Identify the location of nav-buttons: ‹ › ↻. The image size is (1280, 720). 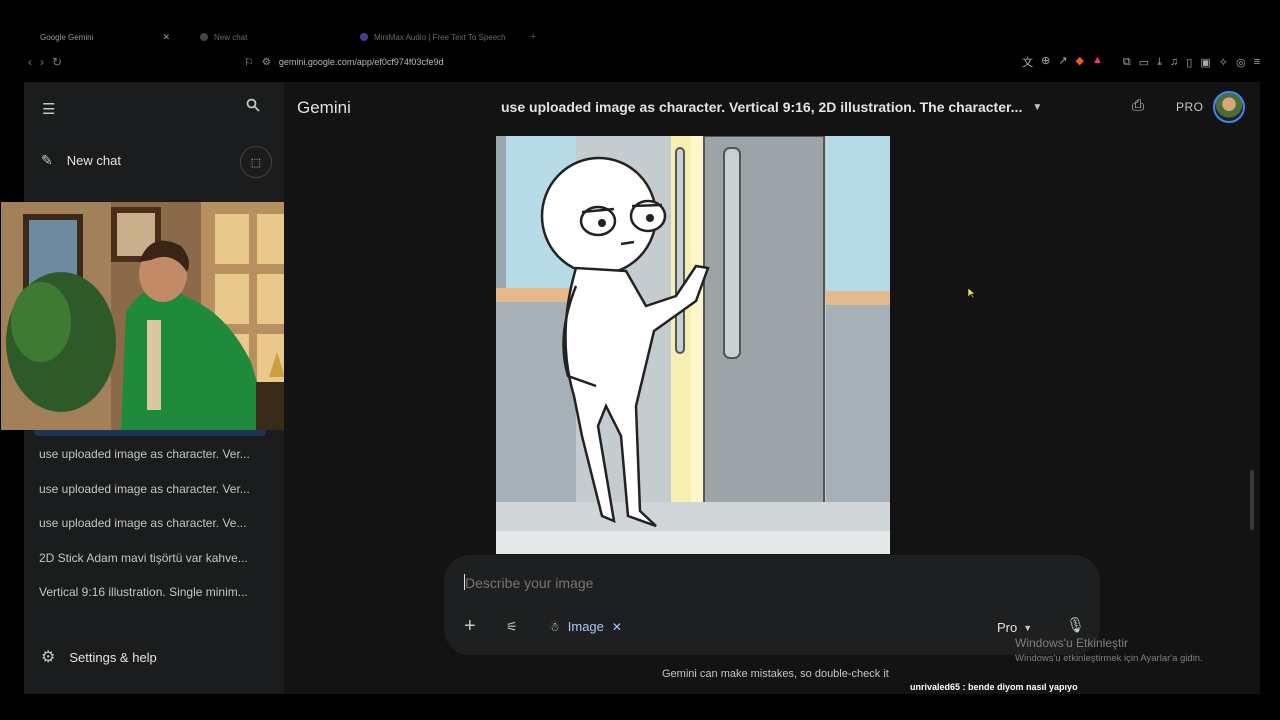
(134, 62).